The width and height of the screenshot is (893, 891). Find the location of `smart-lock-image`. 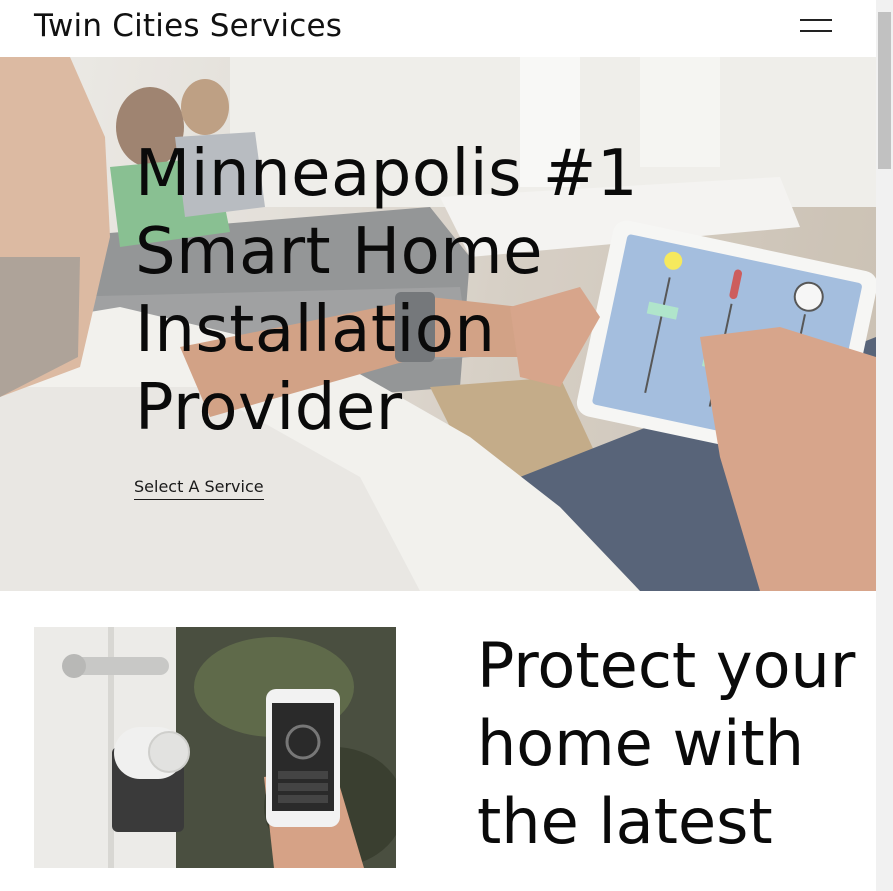

smart-lock-image is located at coordinates (215, 747).